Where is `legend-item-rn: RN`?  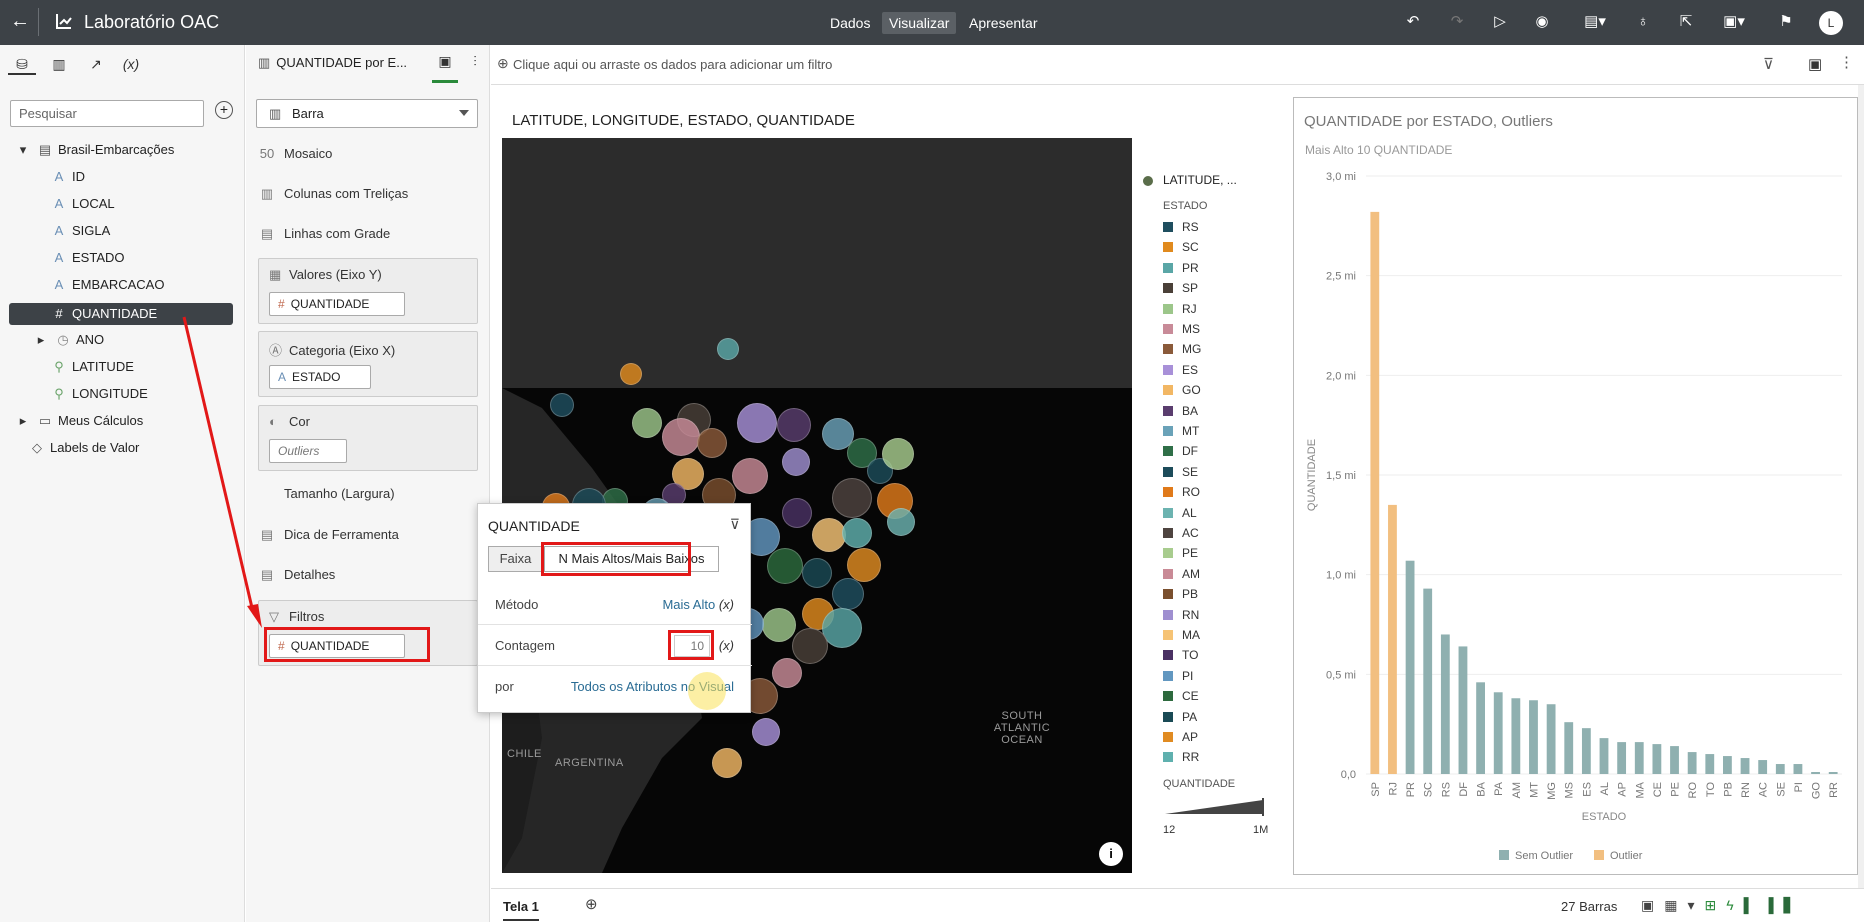 legend-item-rn: RN is located at coordinates (1181, 615).